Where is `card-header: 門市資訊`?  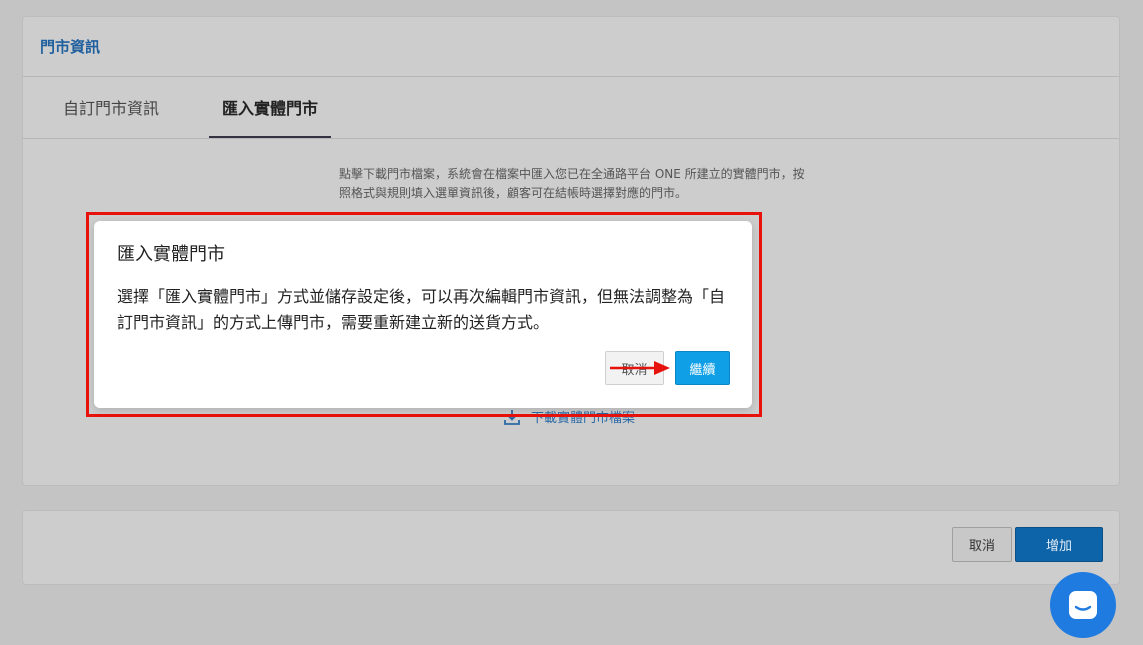 card-header: 門市資訊 is located at coordinates (571, 47).